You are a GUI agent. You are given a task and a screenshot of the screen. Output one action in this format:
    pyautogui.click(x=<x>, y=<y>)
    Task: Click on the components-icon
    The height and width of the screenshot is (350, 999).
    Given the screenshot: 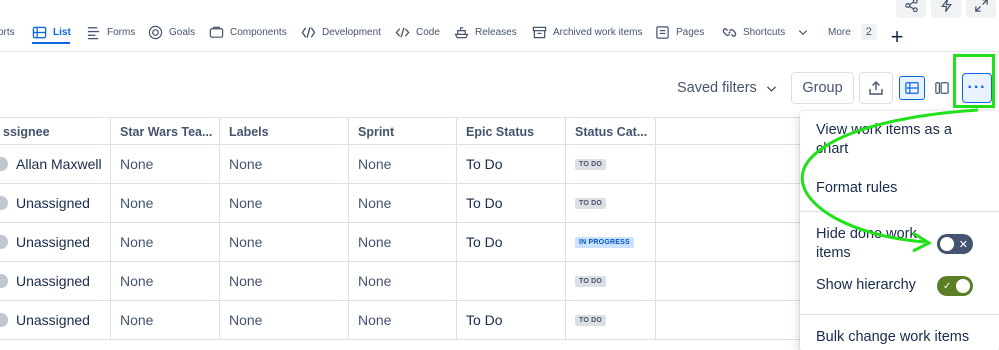 What is the action you would take?
    pyautogui.click(x=216, y=32)
    